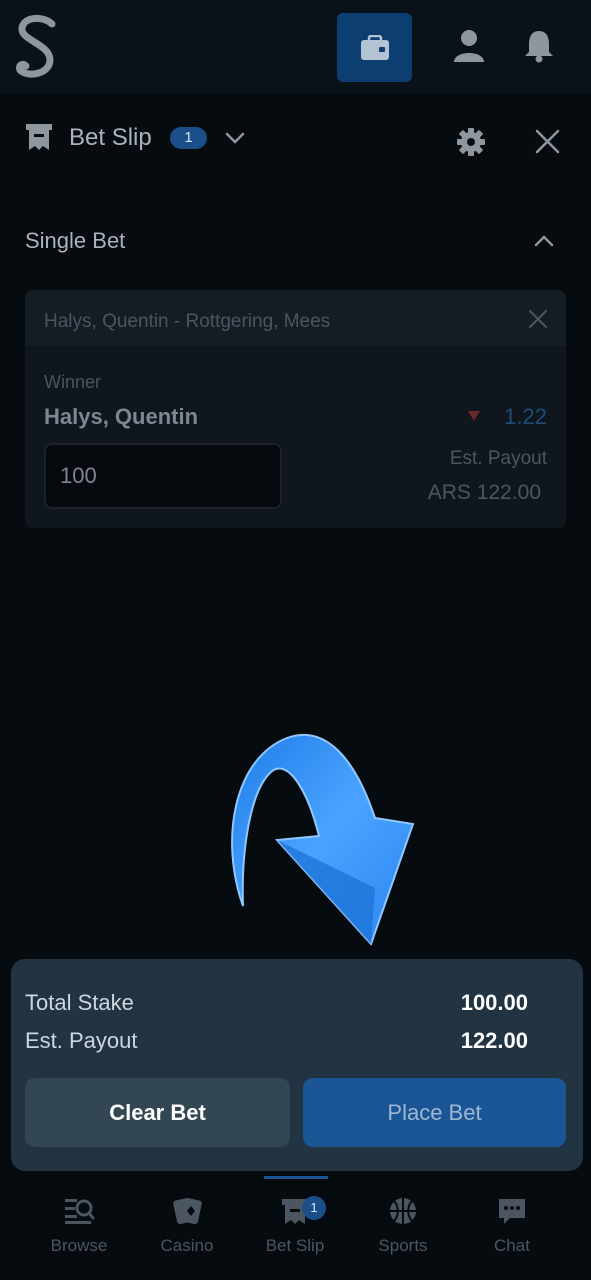 The height and width of the screenshot is (1280, 591). I want to click on est-payout-value: ARS 122.00, so click(484, 492).